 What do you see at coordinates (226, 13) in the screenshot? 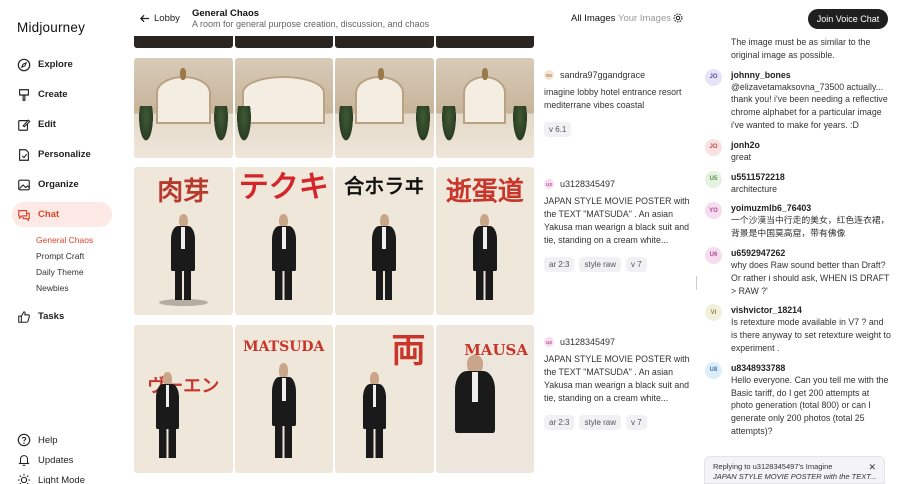
I see `room-title: General Chaos` at bounding box center [226, 13].